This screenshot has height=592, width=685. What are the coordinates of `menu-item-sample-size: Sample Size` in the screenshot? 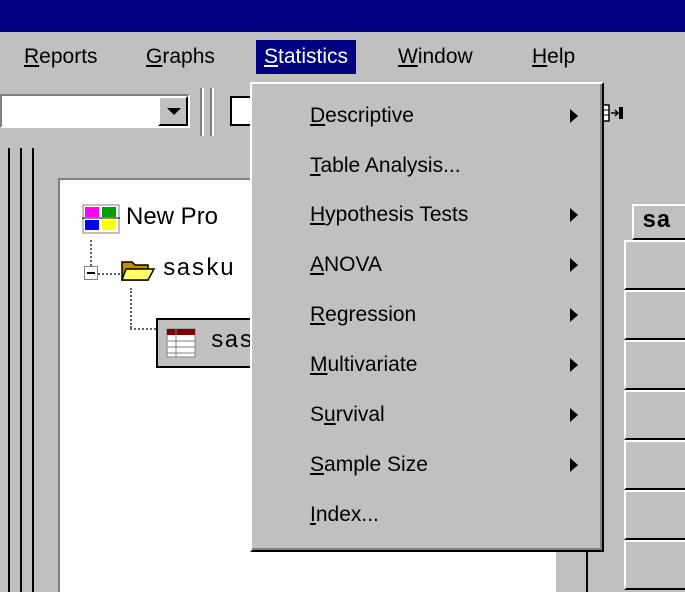 It's located at (369, 465).